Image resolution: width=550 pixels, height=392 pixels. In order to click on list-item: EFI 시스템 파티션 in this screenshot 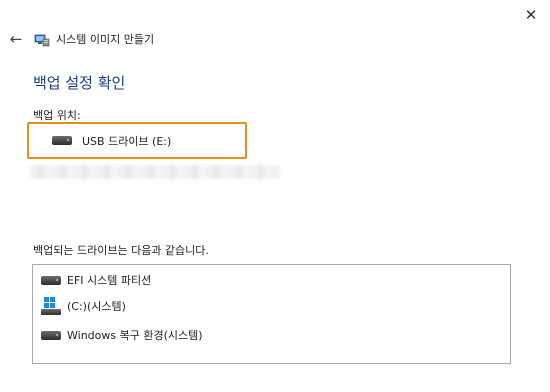, I will do `click(96, 280)`.